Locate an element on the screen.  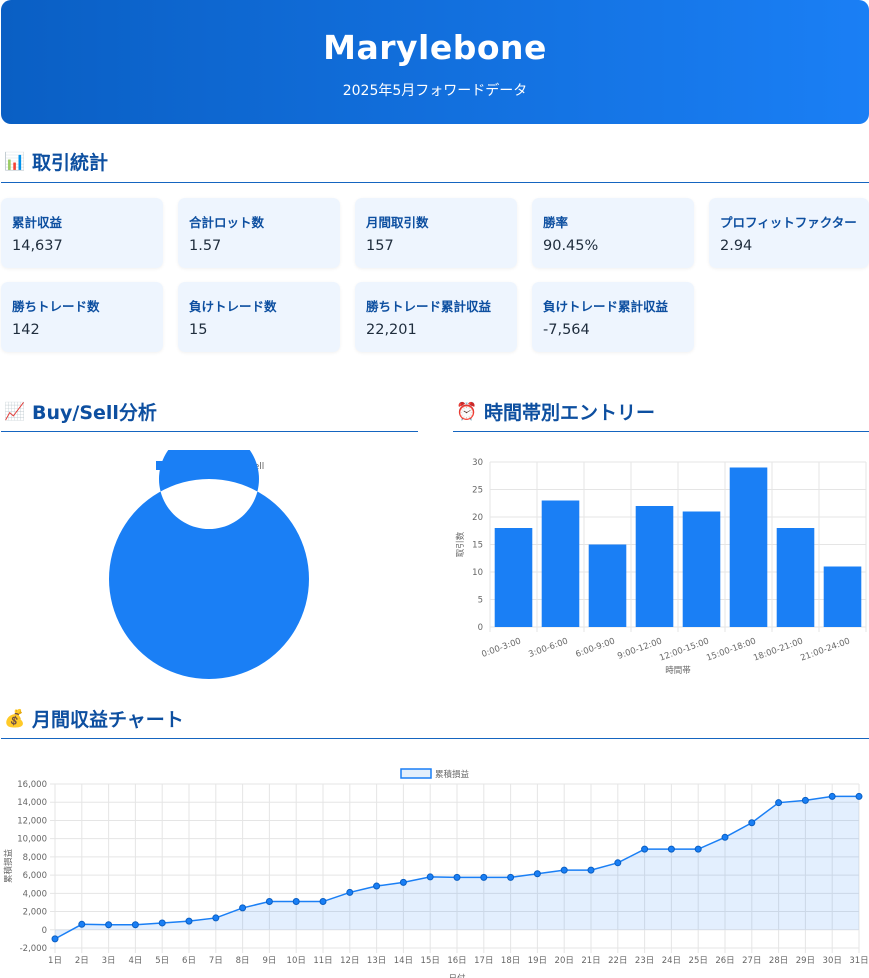
stat-value: 15 is located at coordinates (198, 330).